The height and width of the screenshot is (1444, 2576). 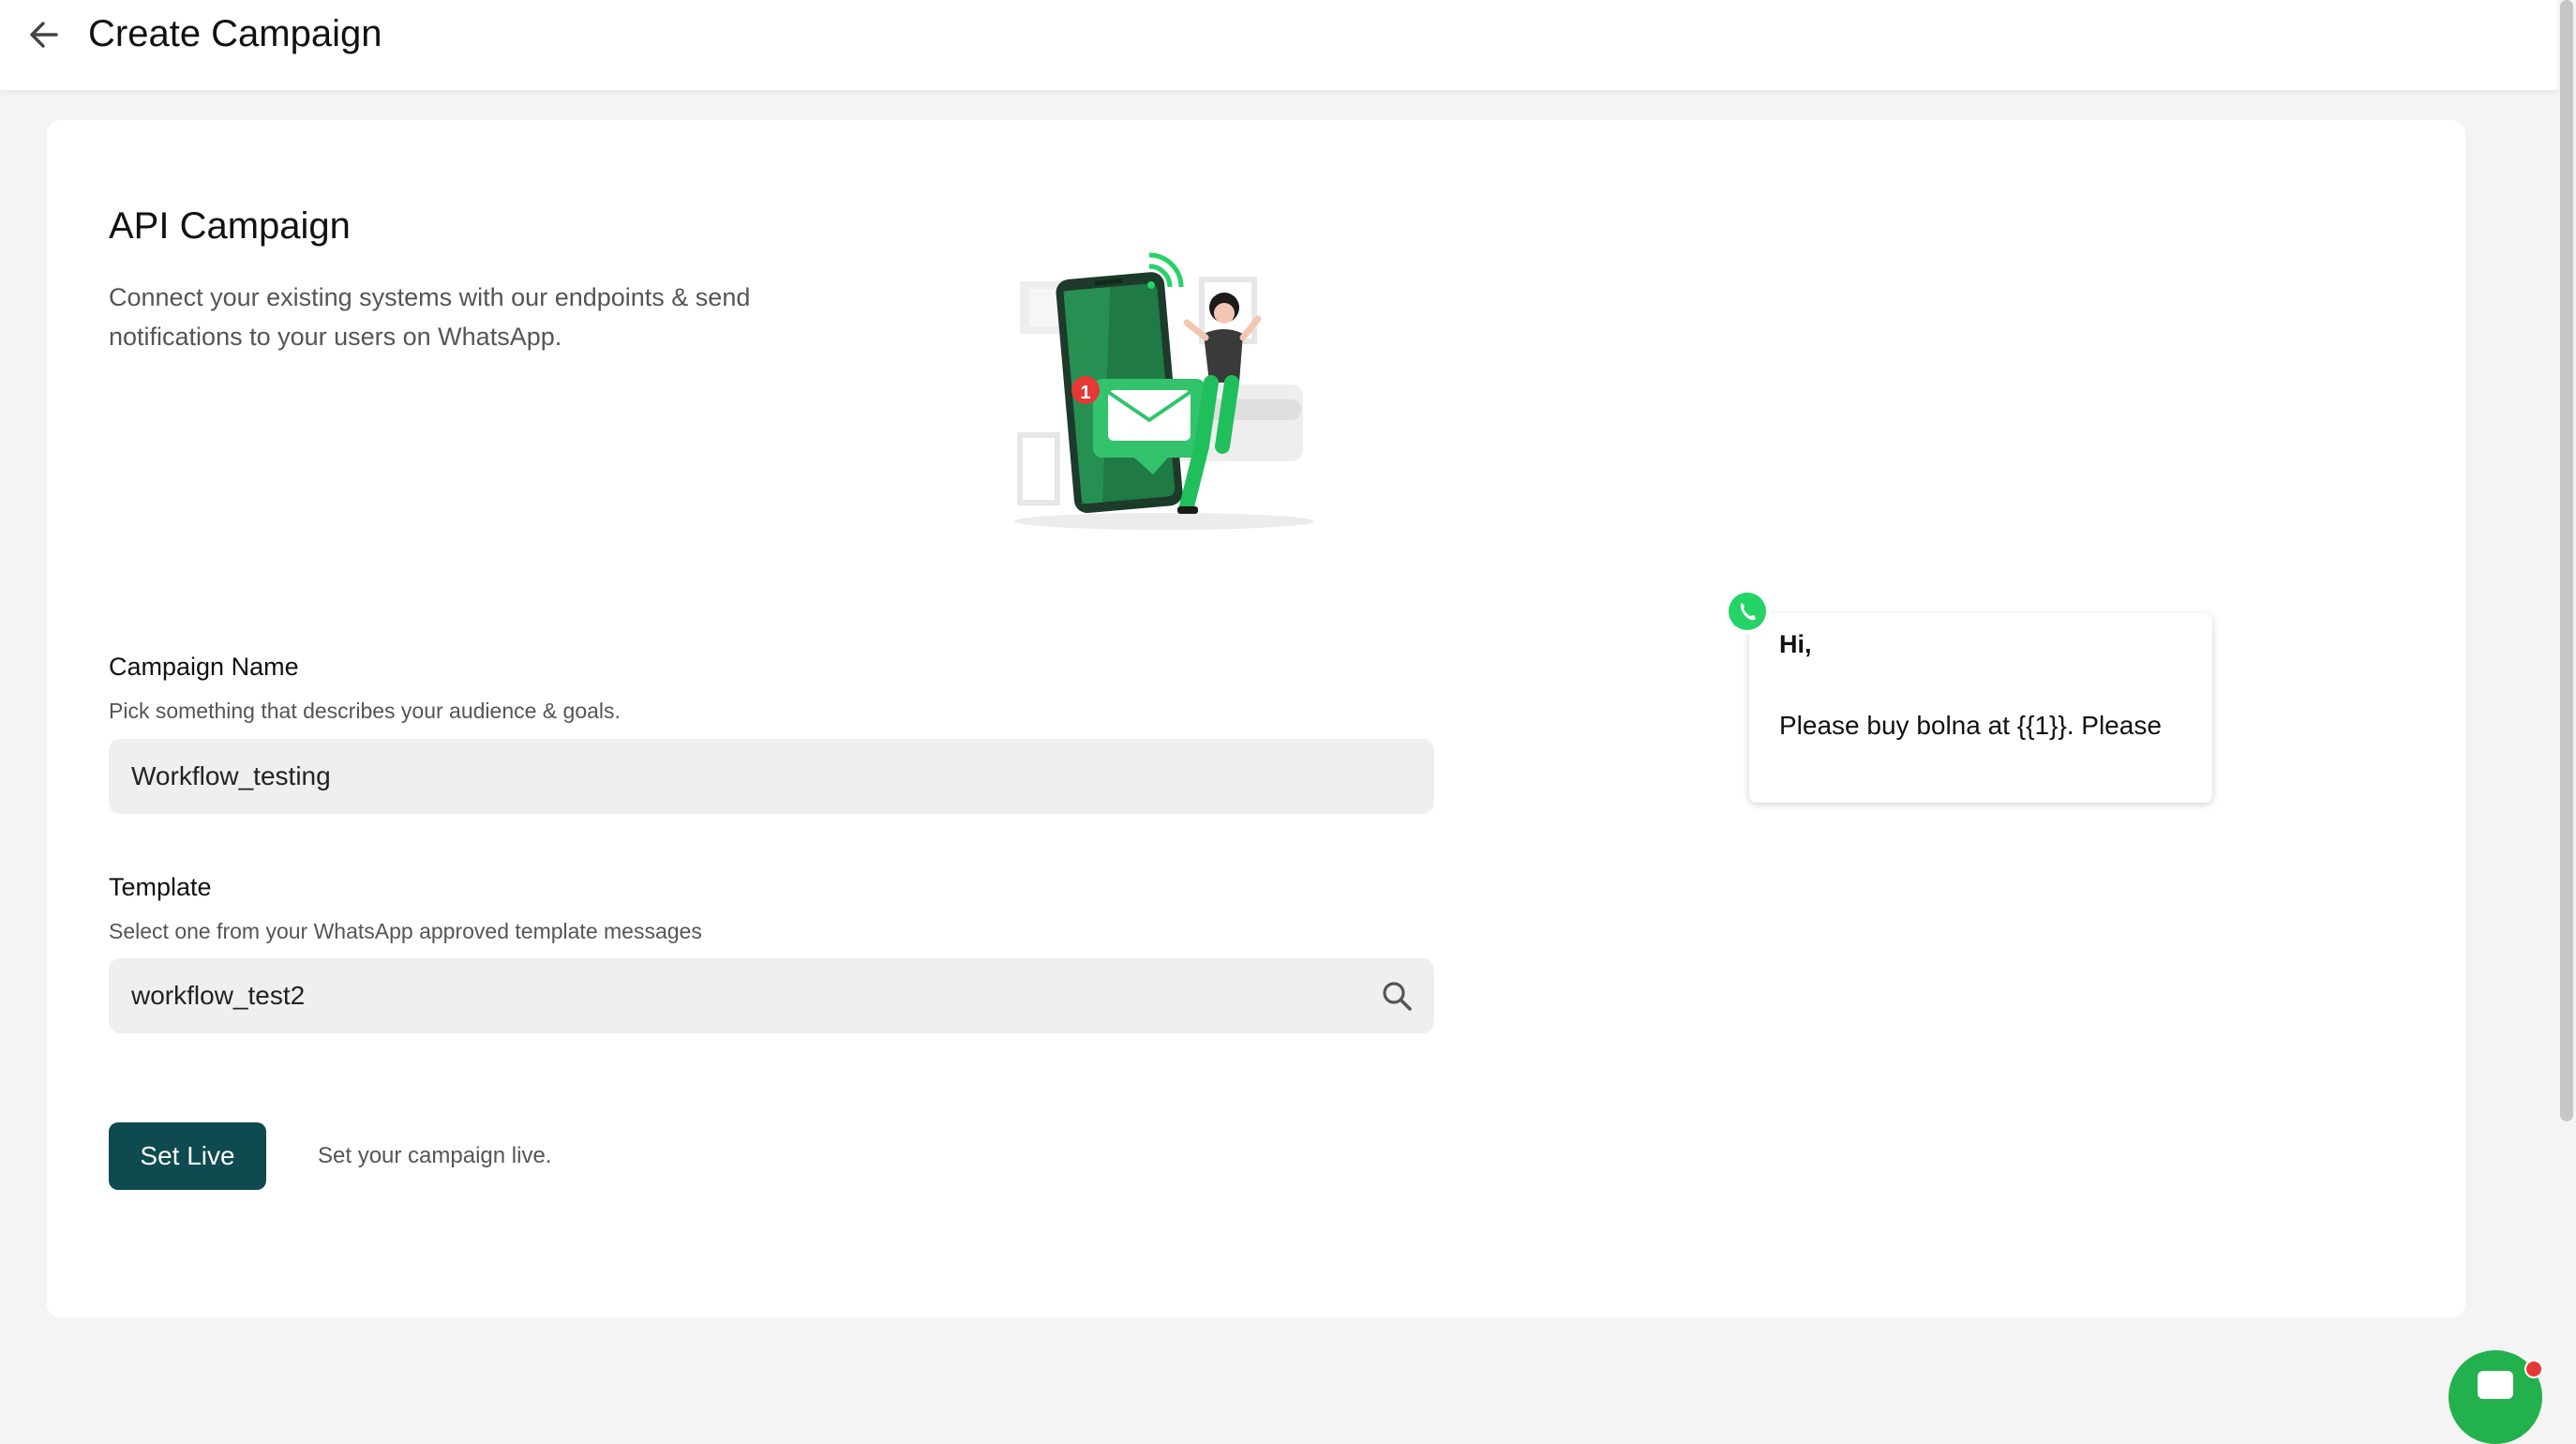 What do you see at coordinates (1970, 725) in the screenshot?
I see `preview-body: Please buy bolna at {{1}}. Please` at bounding box center [1970, 725].